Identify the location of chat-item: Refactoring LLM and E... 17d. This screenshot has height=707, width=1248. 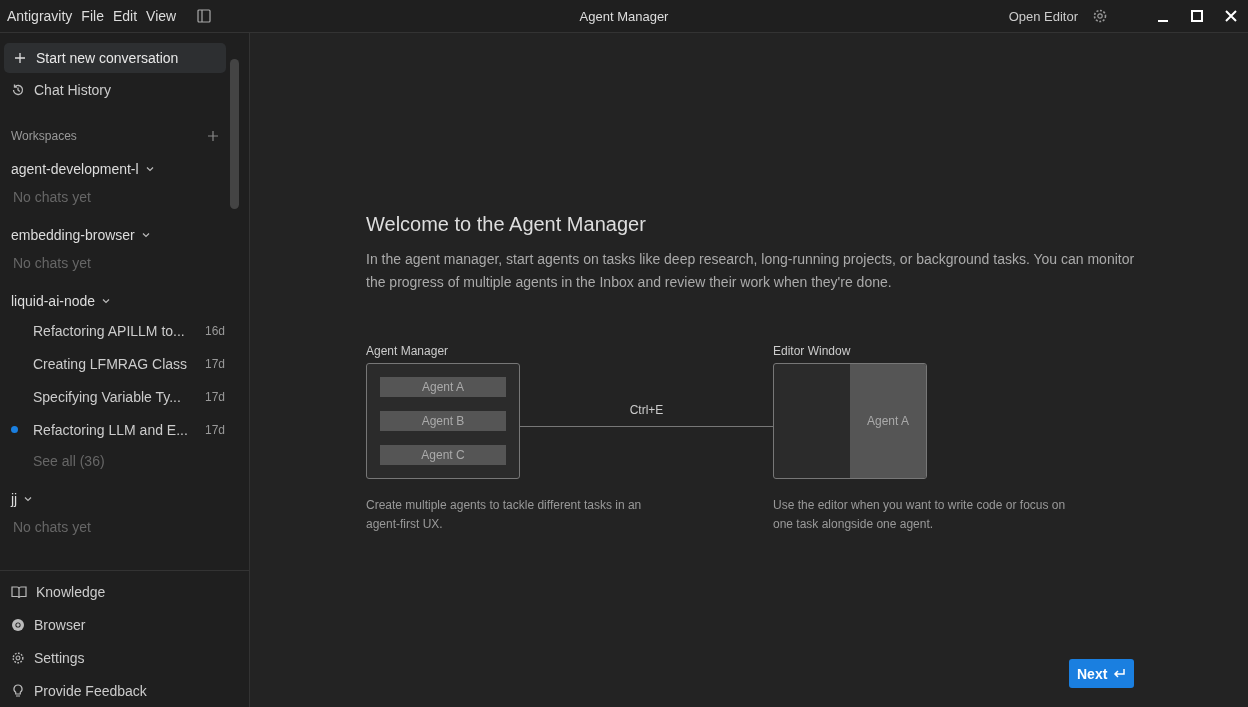
(115, 429).